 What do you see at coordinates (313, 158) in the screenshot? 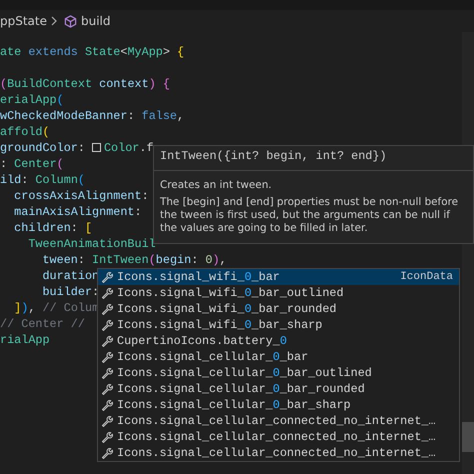
I see `function-signature: IntTween({int? begin, int? end})` at bounding box center [313, 158].